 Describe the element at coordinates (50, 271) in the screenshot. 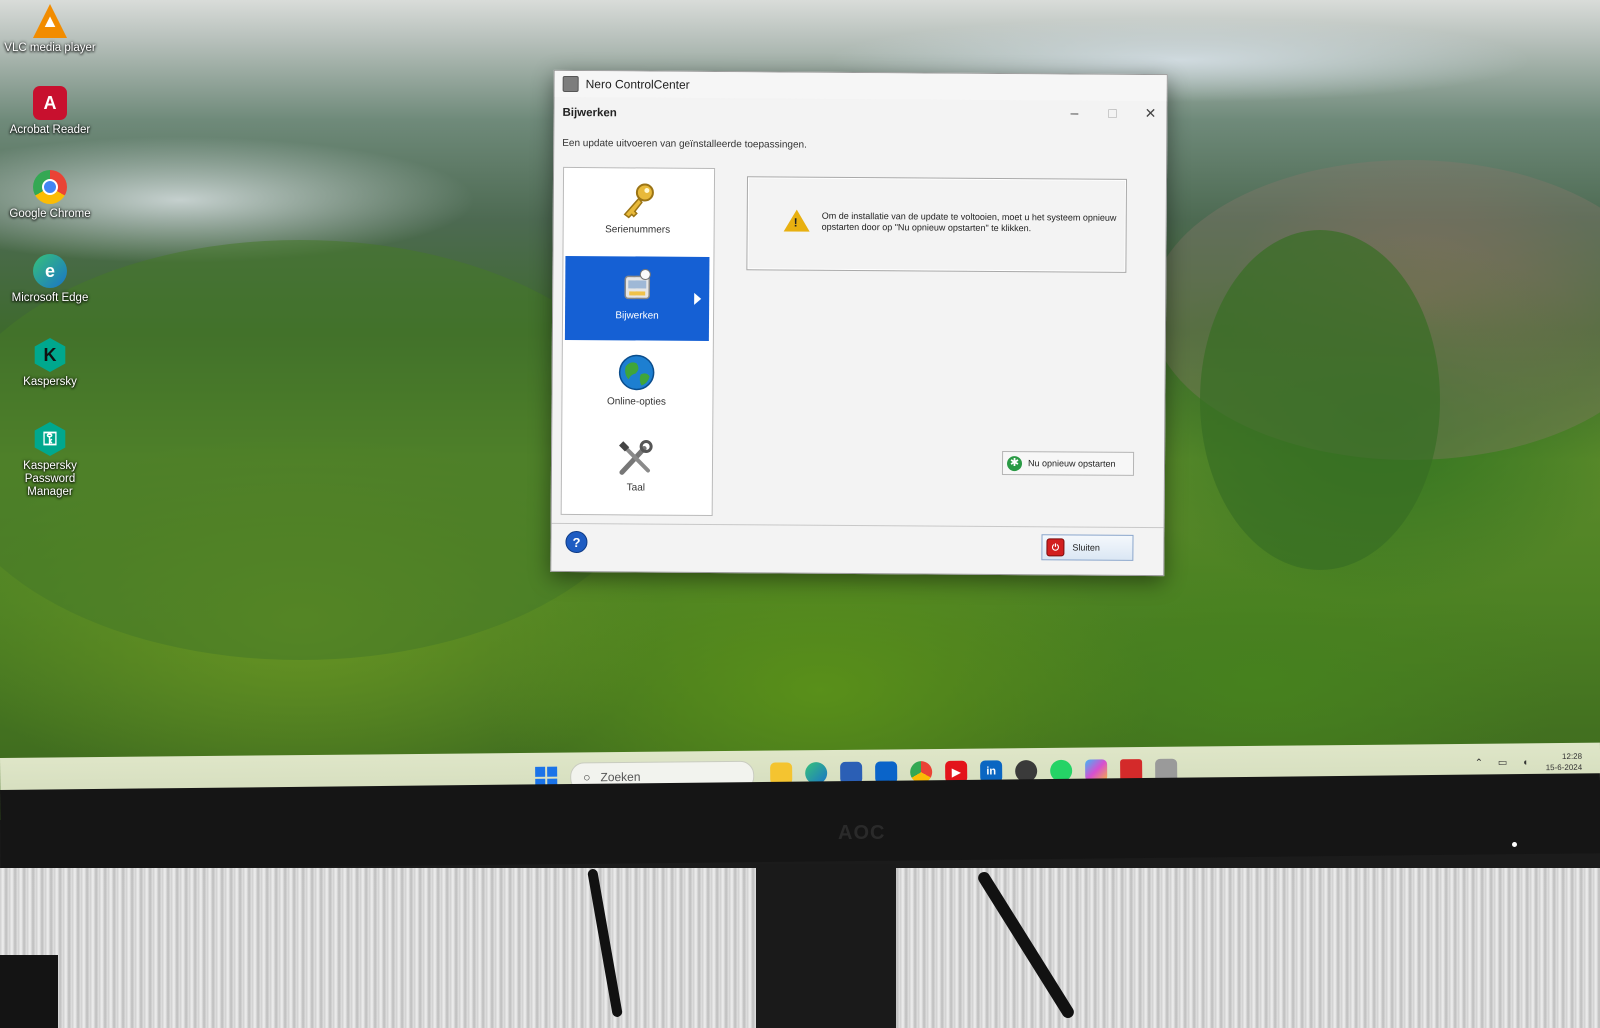

I see `edge-icon: e` at that location.